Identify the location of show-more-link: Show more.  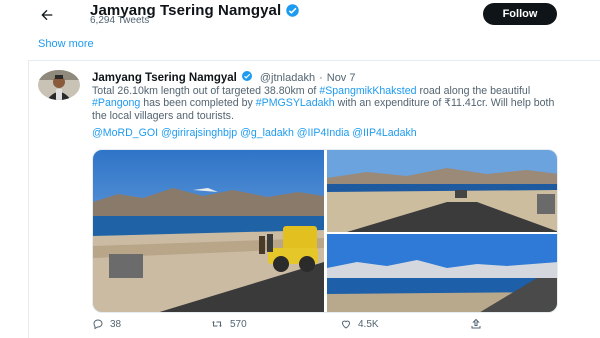
(66, 44).